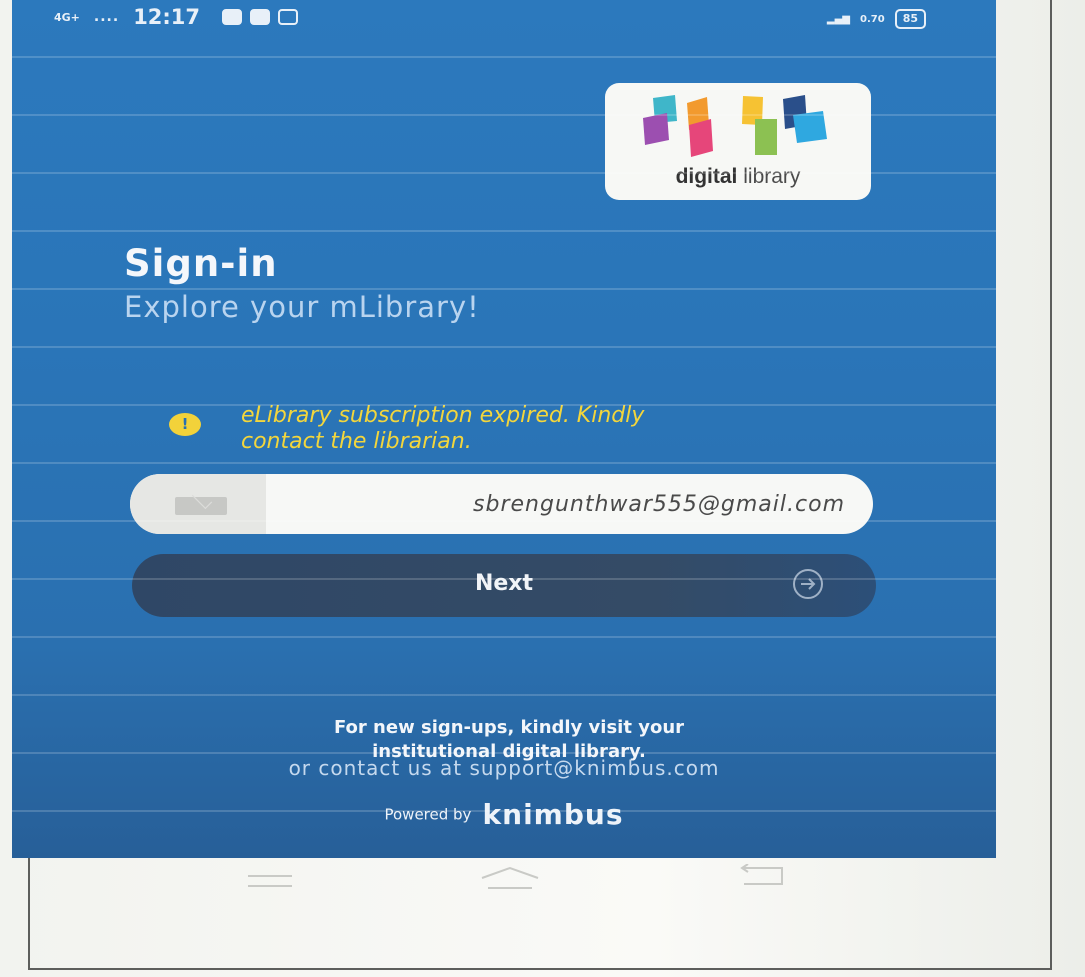  I want to click on logo-word-digital: digital, so click(706, 176).